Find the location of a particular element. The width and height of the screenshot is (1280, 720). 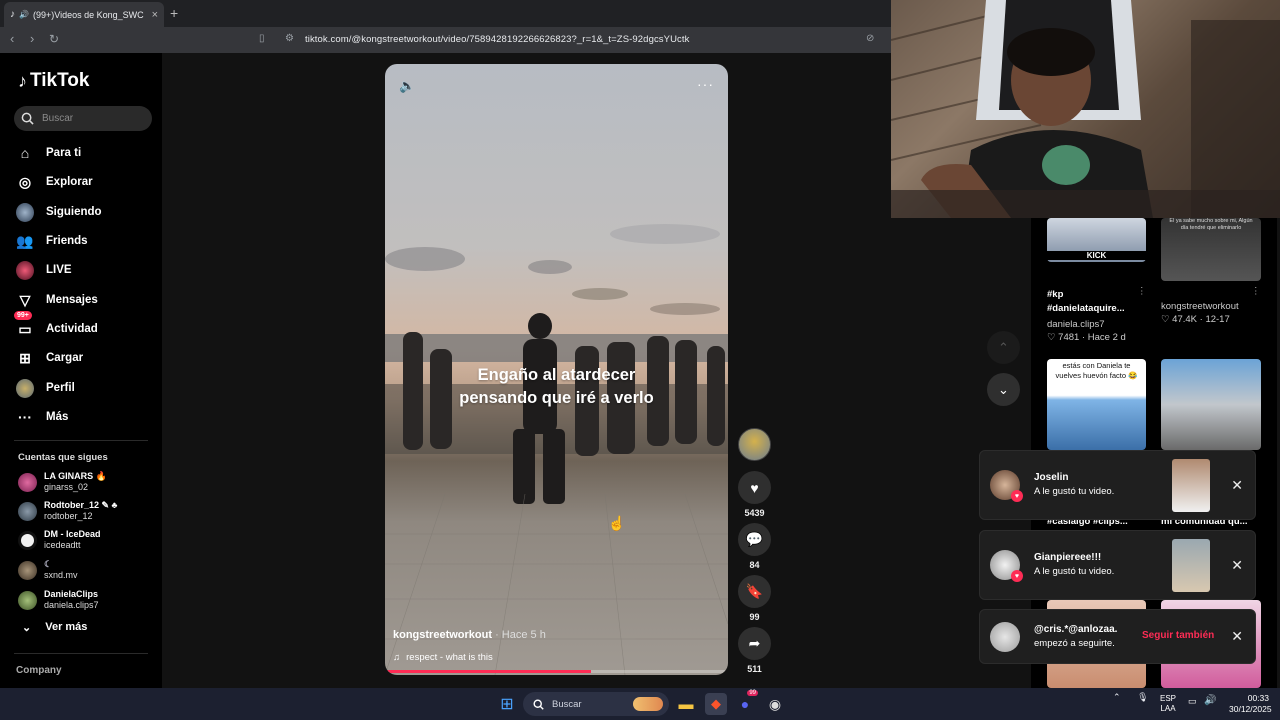

search-icon is located at coordinates (538, 704).